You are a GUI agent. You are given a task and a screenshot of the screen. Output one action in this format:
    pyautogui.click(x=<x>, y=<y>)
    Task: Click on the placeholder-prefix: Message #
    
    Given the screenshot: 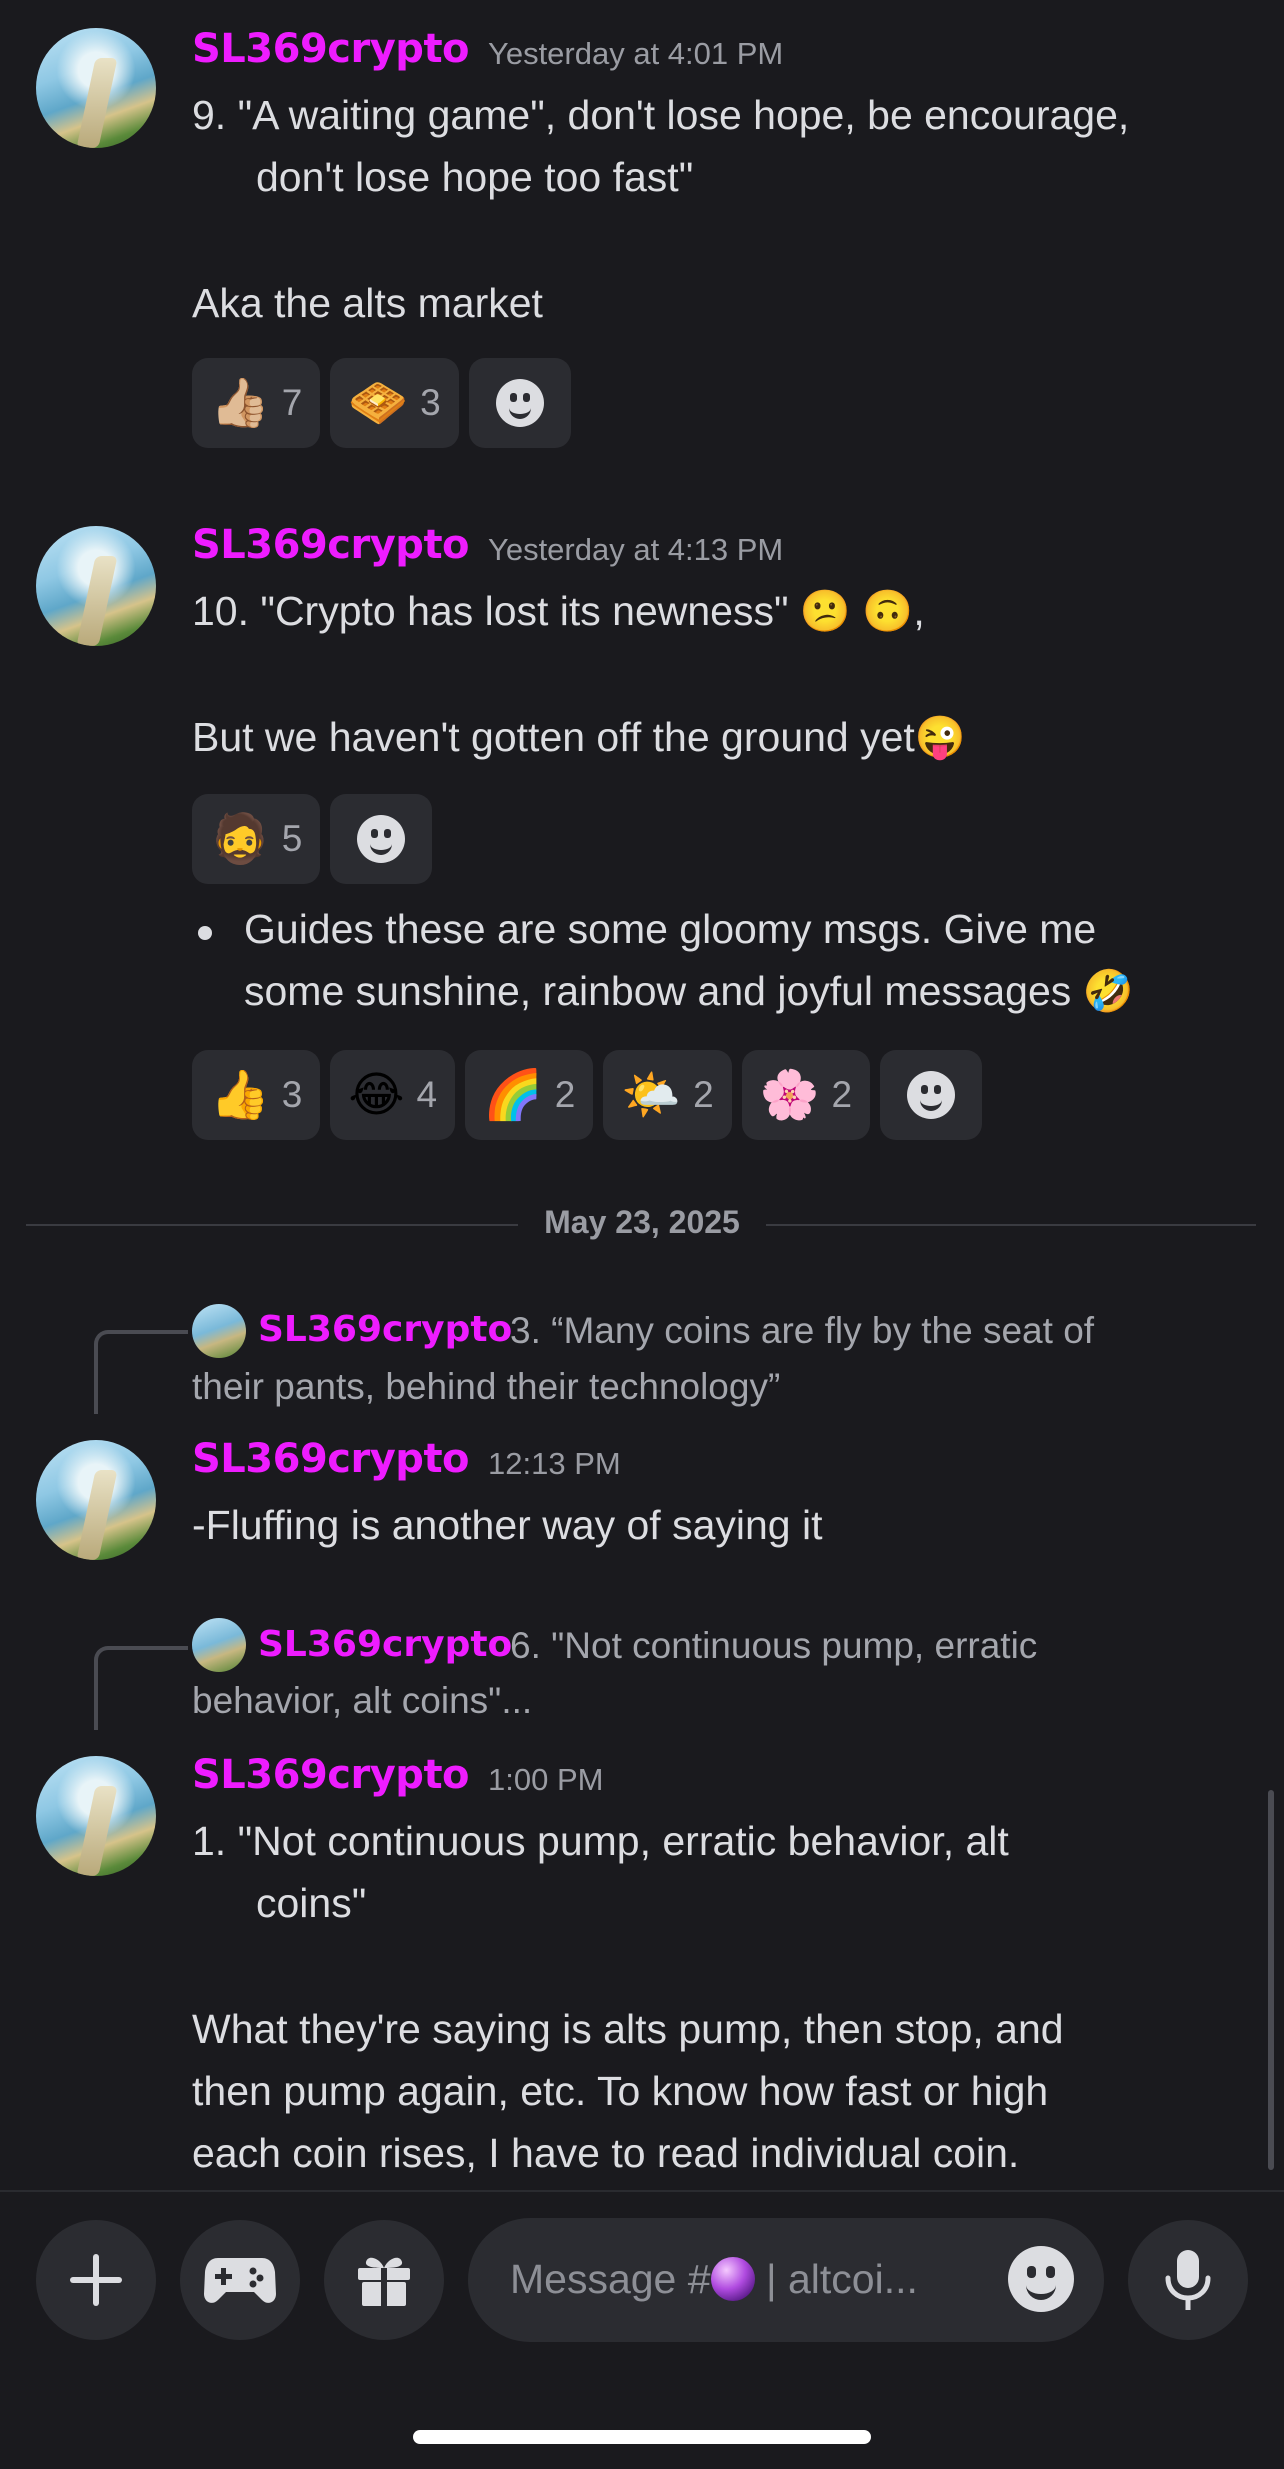 What is the action you would take?
    pyautogui.click(x=610, y=2279)
    